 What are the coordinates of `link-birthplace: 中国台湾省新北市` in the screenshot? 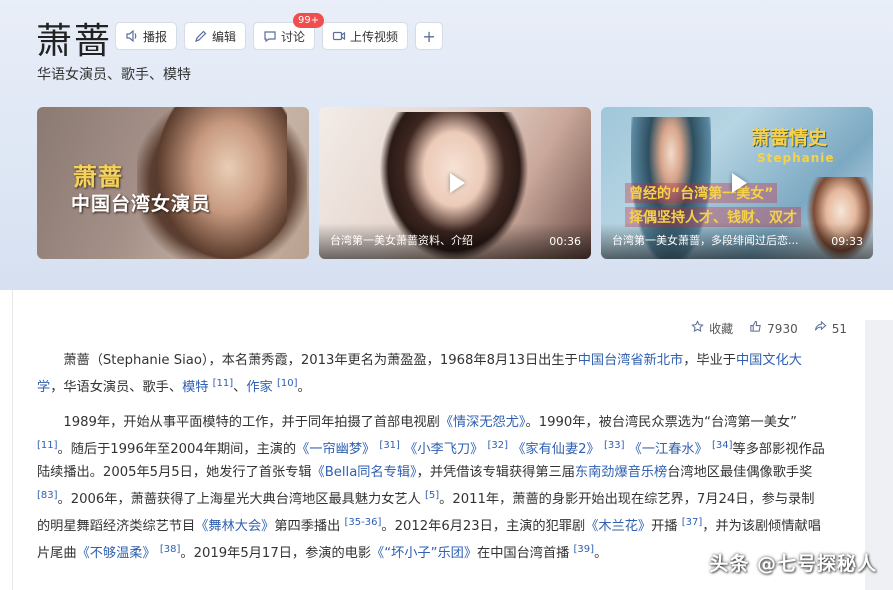 It's located at (631, 360).